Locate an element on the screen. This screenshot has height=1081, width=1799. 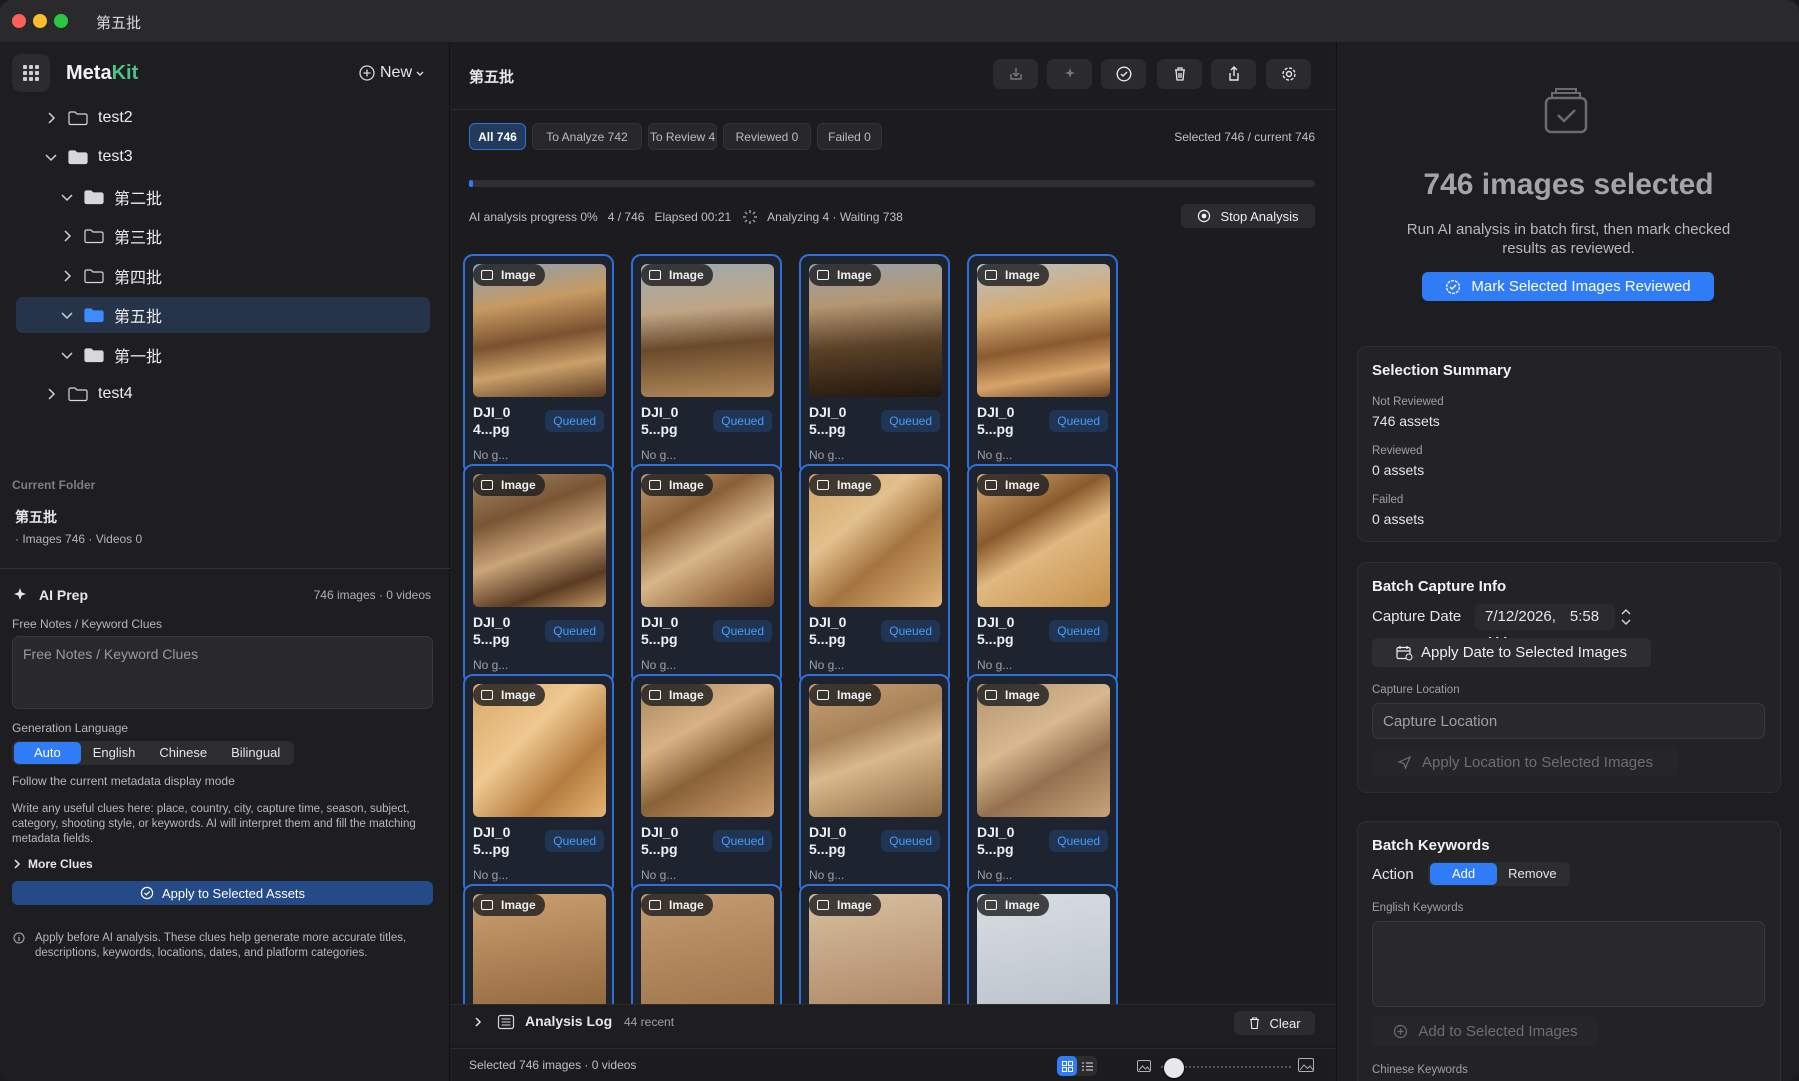
settings-button is located at coordinates (1288, 74).